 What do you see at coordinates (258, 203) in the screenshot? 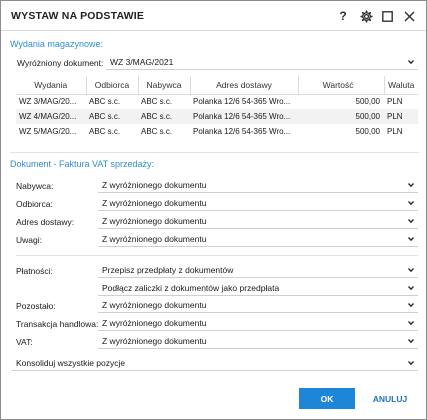
I see `recipient-select: Z wyróżnionego dokumentu` at bounding box center [258, 203].